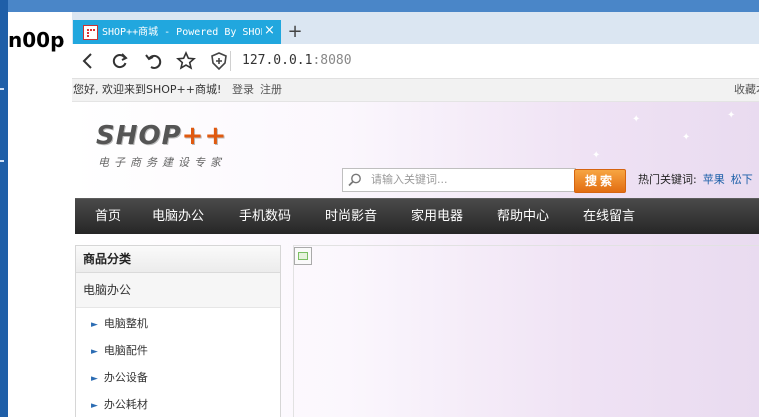 Image resolution: width=759 pixels, height=417 pixels. I want to click on subcategory-label: 电脑整机, so click(125, 323).